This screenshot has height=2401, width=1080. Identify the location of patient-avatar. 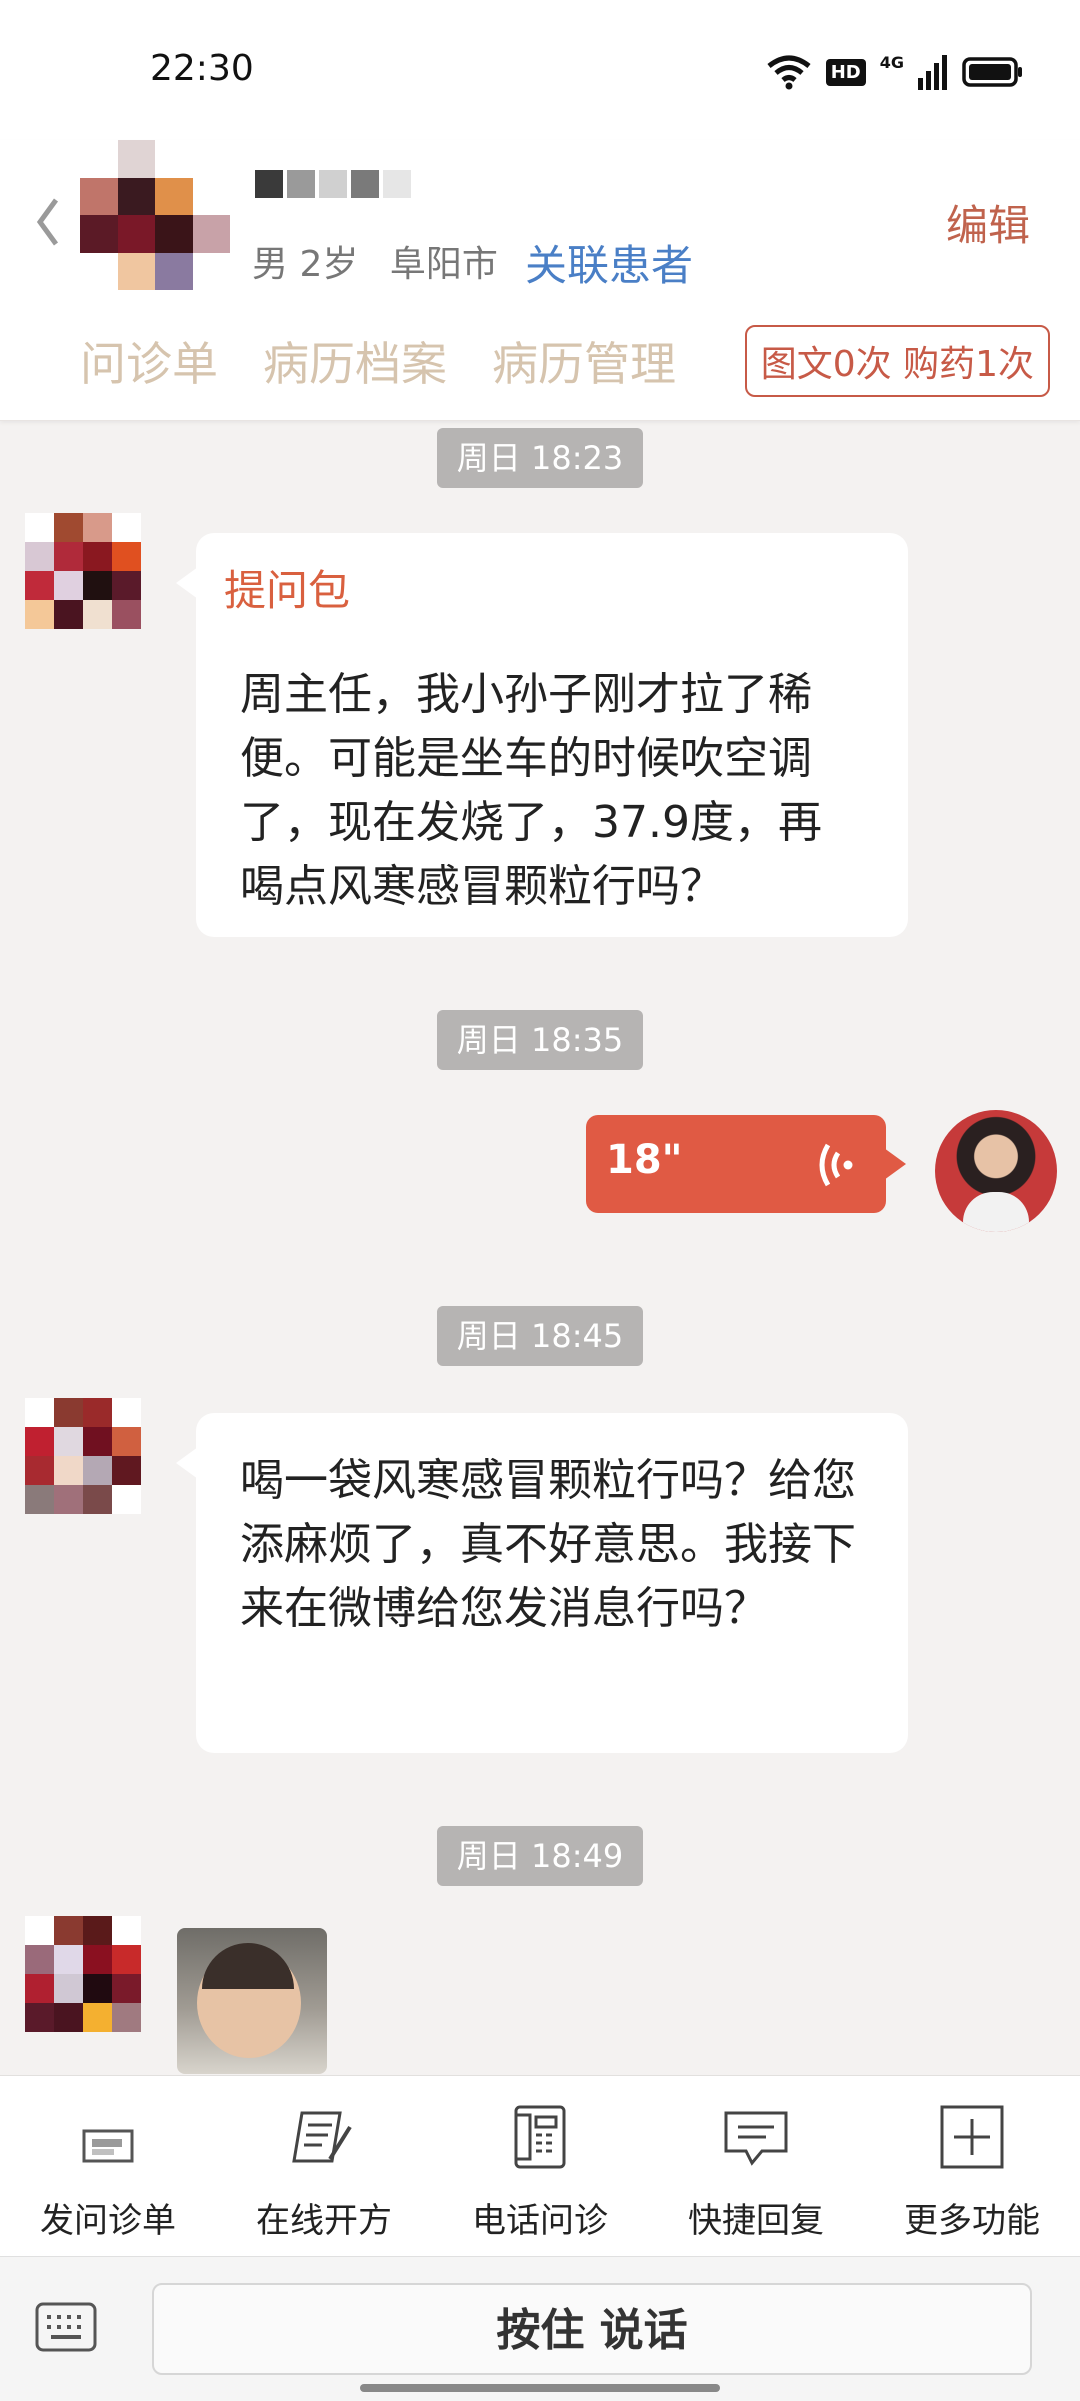
(155, 215).